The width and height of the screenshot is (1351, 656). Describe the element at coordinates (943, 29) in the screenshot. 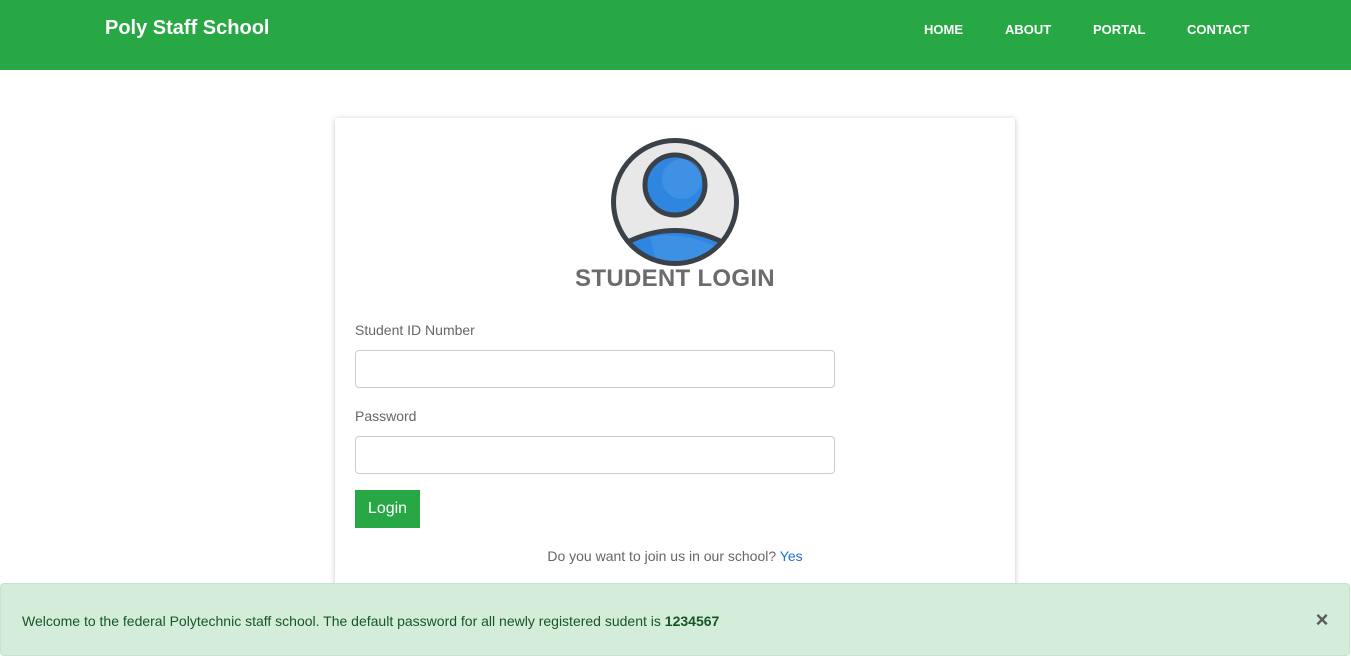

I see `nav-home-link: HOME` at that location.